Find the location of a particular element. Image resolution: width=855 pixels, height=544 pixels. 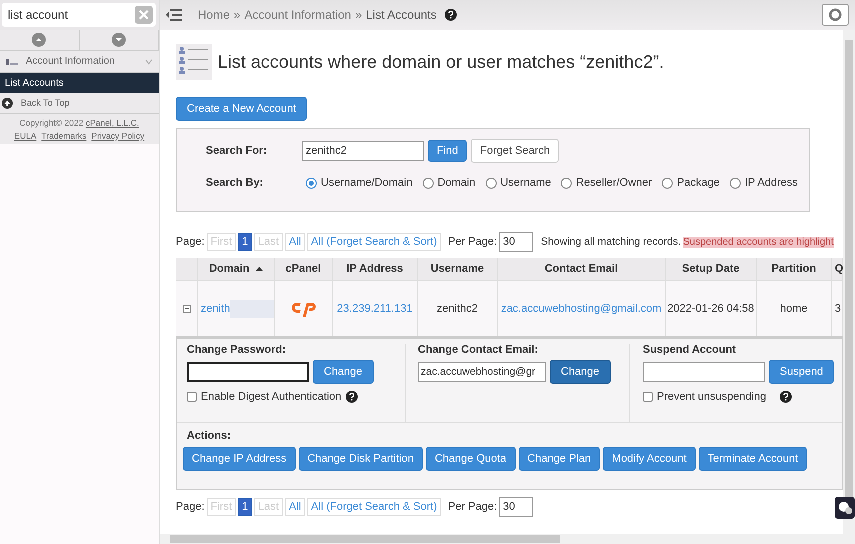

change-password-button: Change is located at coordinates (343, 372).